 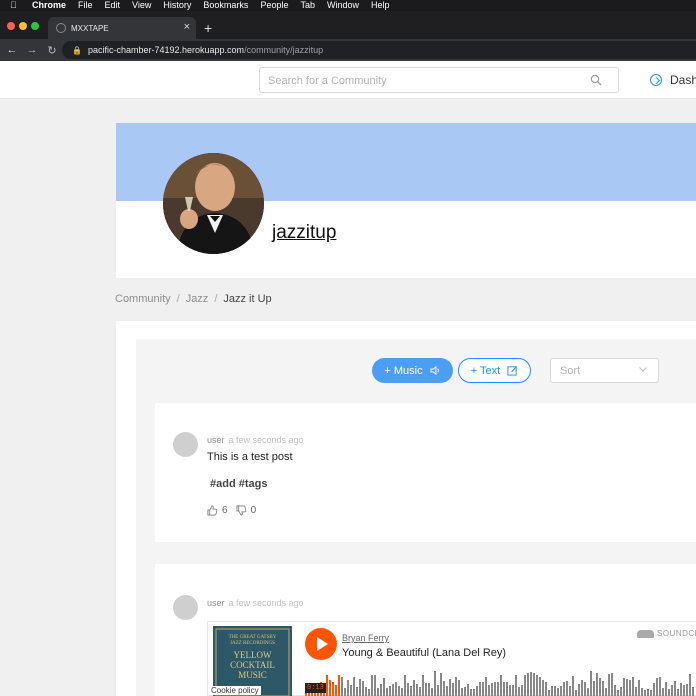 I want to click on add-music-button: + Music, so click(x=412, y=370).